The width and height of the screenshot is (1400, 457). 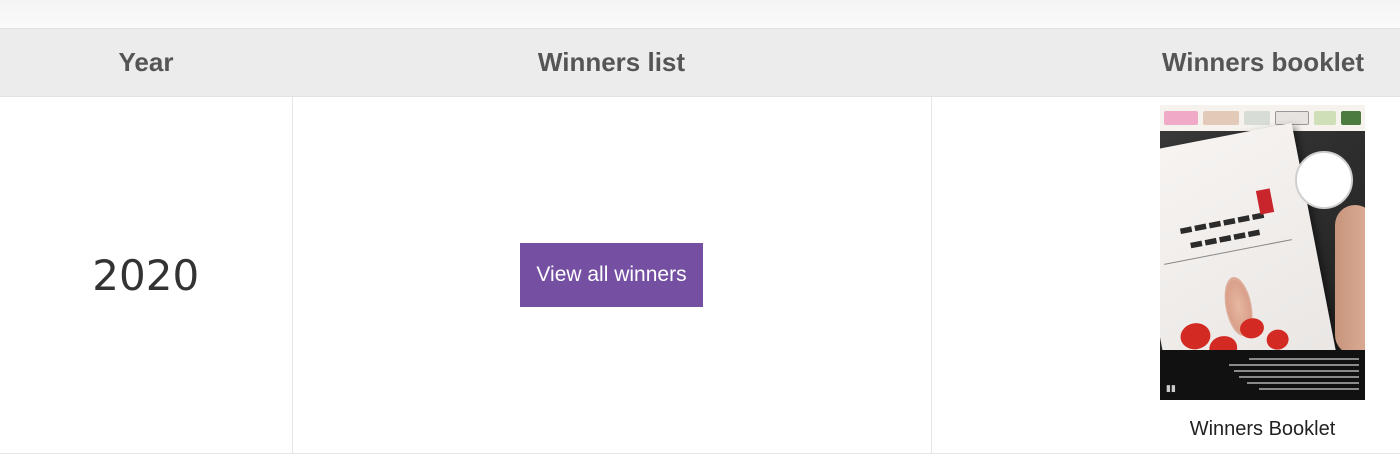 I want to click on booklet-wrapper: ▬▬▬▬▬▬ ▬▬▬▬▬ ▮▮ Winners Booklet, so click(x=1262, y=273).